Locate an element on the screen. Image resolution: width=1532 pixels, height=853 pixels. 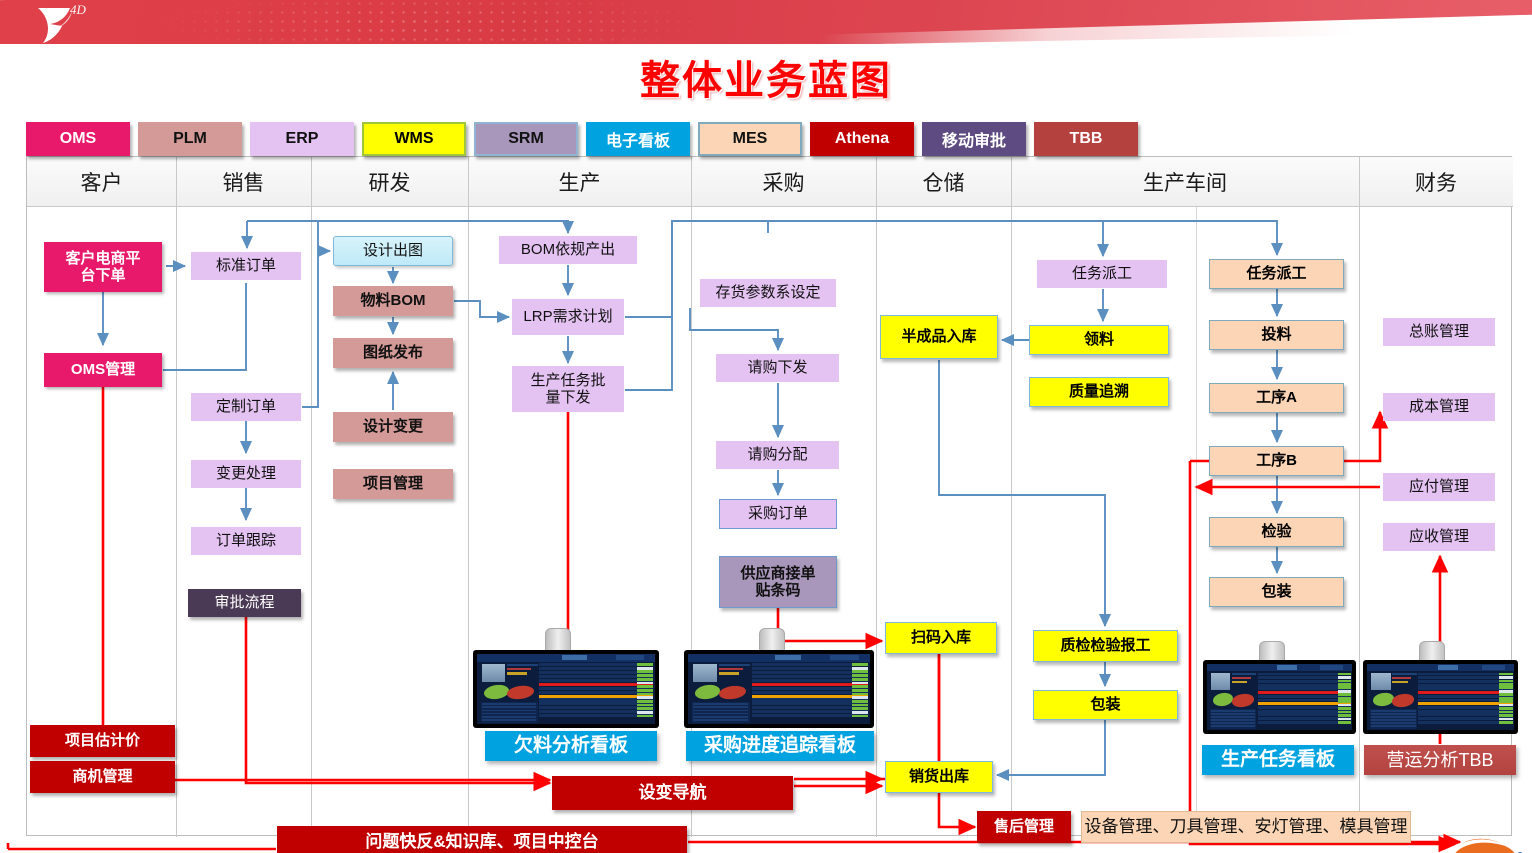
corner-brand-logo-icon is located at coordinates (1478, 828).